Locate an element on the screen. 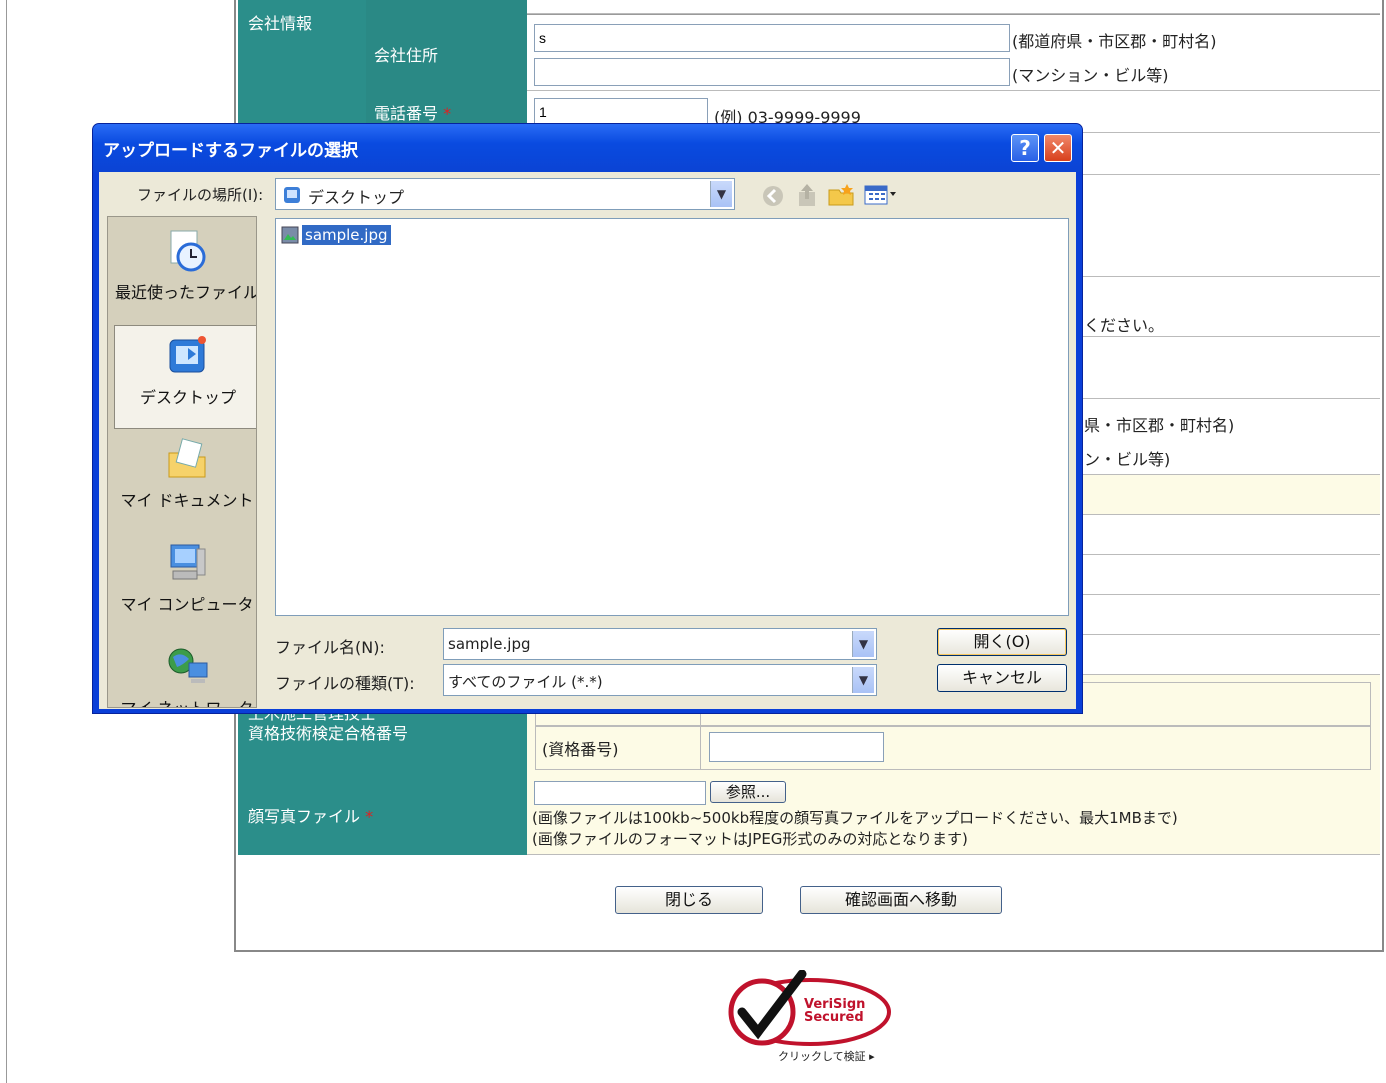  verisign-text: VeriSign Secured is located at coordinates (835, 1011).